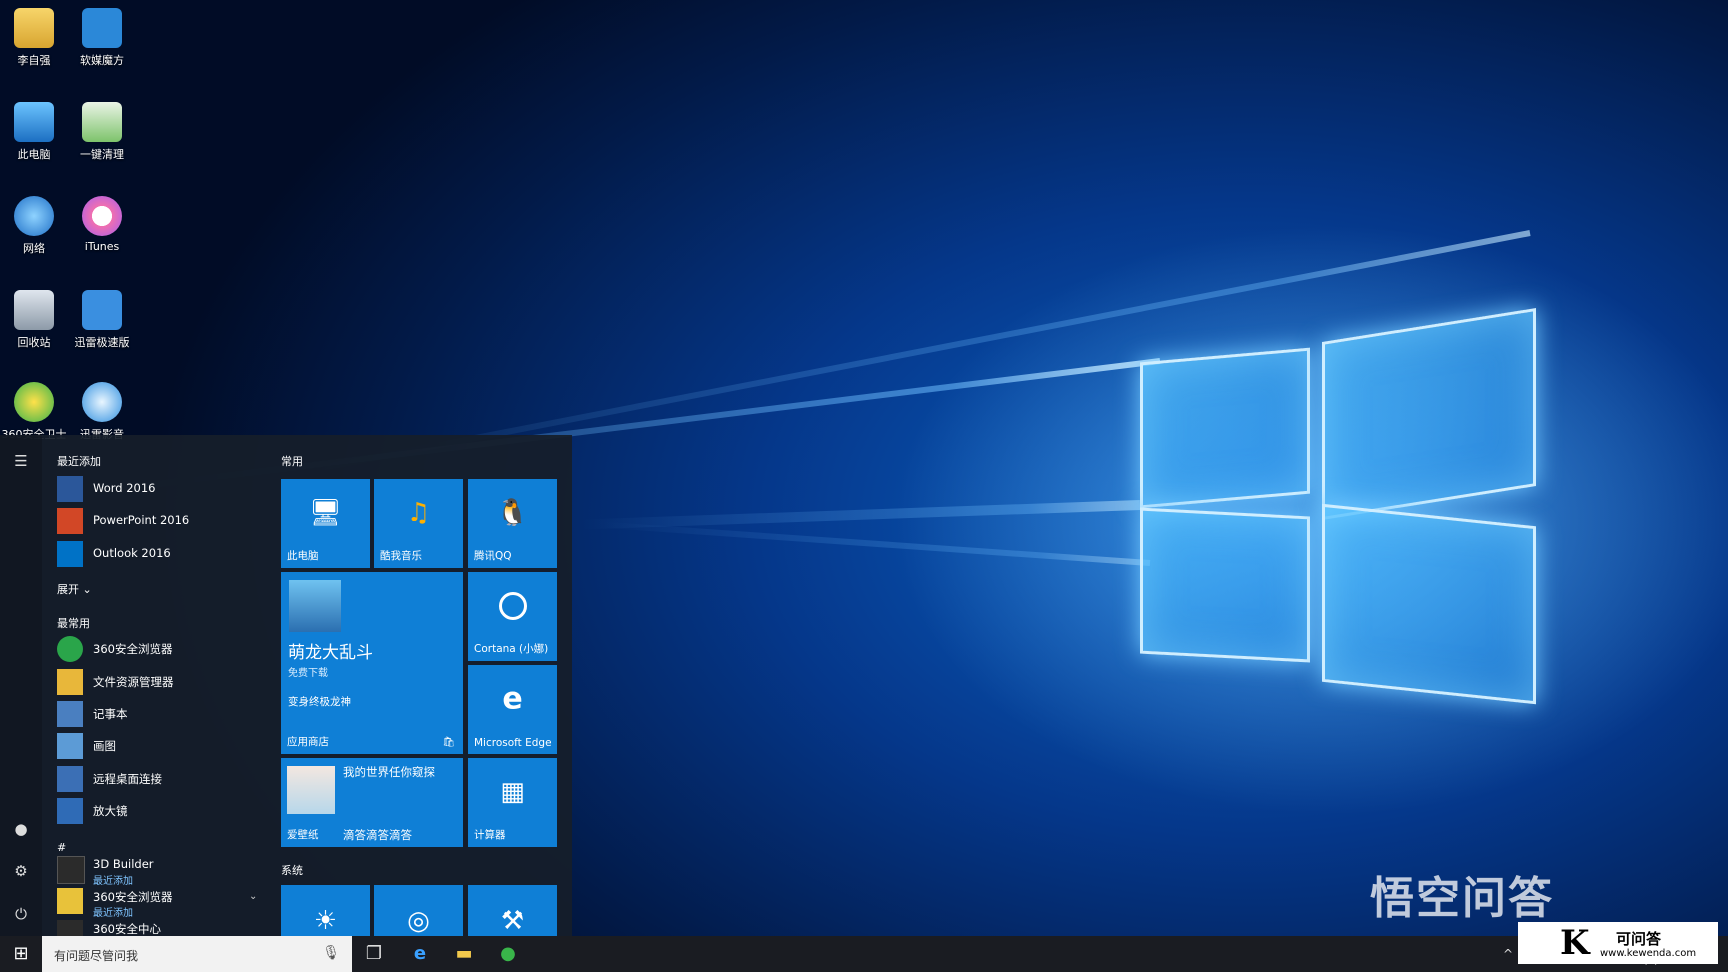 The height and width of the screenshot is (972, 1728). What do you see at coordinates (70, 554) in the screenshot?
I see `outlook-icon` at bounding box center [70, 554].